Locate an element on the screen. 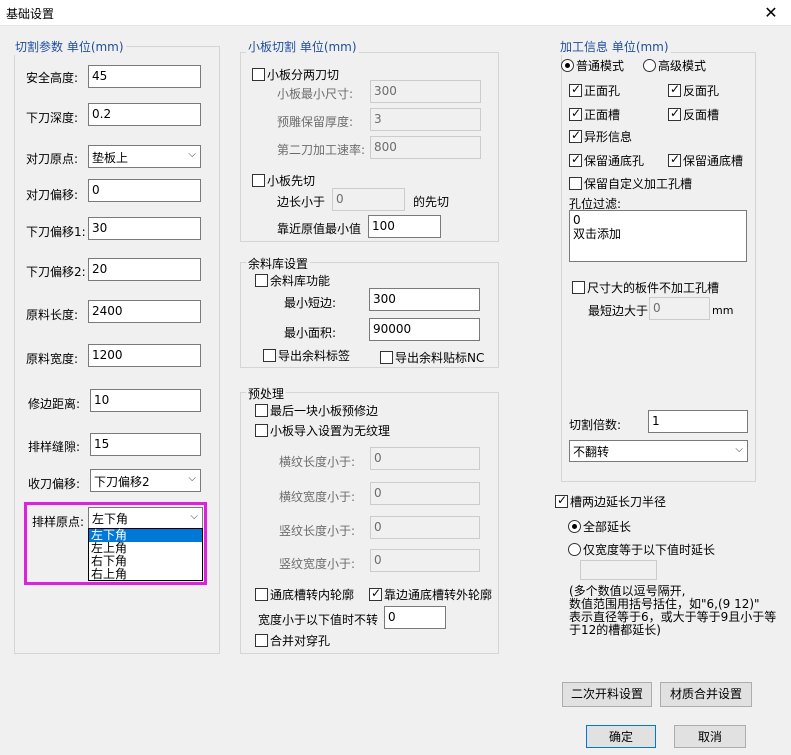  note-line: 于12的槽都延长) is located at coordinates (615, 630).